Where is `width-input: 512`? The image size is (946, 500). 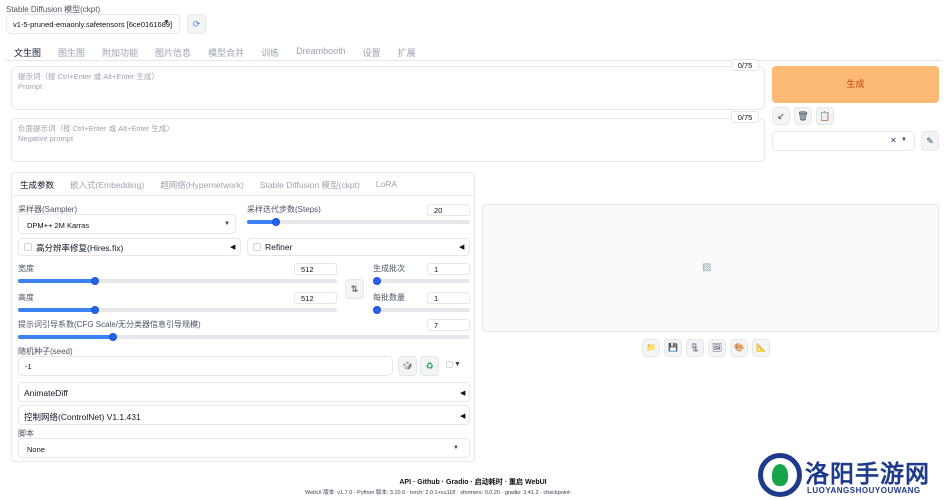 width-input: 512 is located at coordinates (315, 269).